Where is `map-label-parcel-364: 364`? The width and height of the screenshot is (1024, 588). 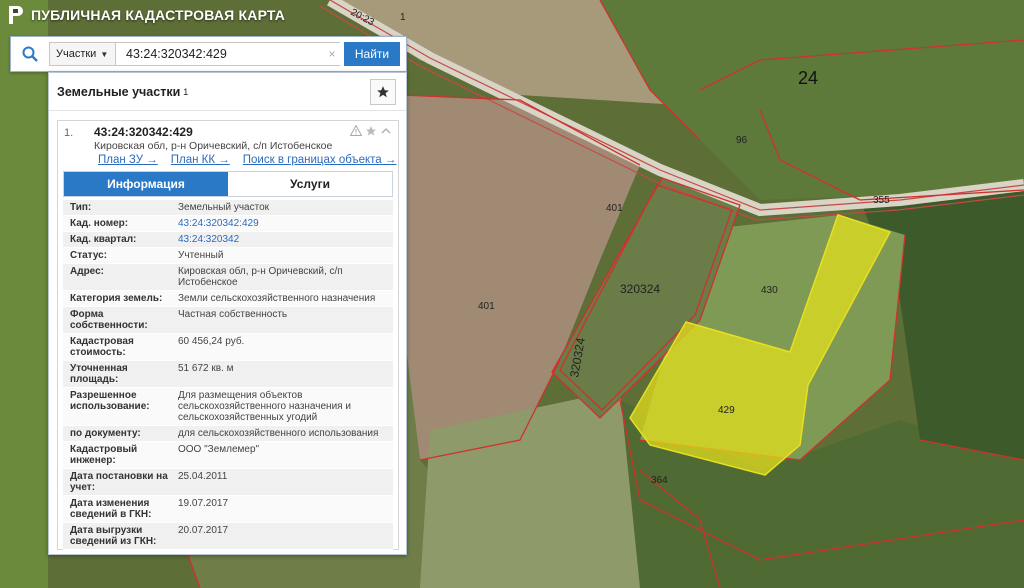 map-label-parcel-364: 364 is located at coordinates (659, 480).